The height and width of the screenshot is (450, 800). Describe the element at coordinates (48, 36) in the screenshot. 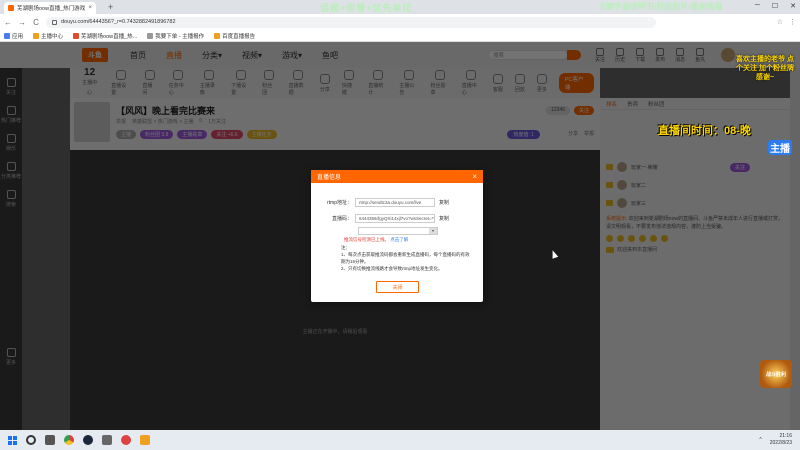

I see `bookmark-anchor-center: 主播中心` at that location.